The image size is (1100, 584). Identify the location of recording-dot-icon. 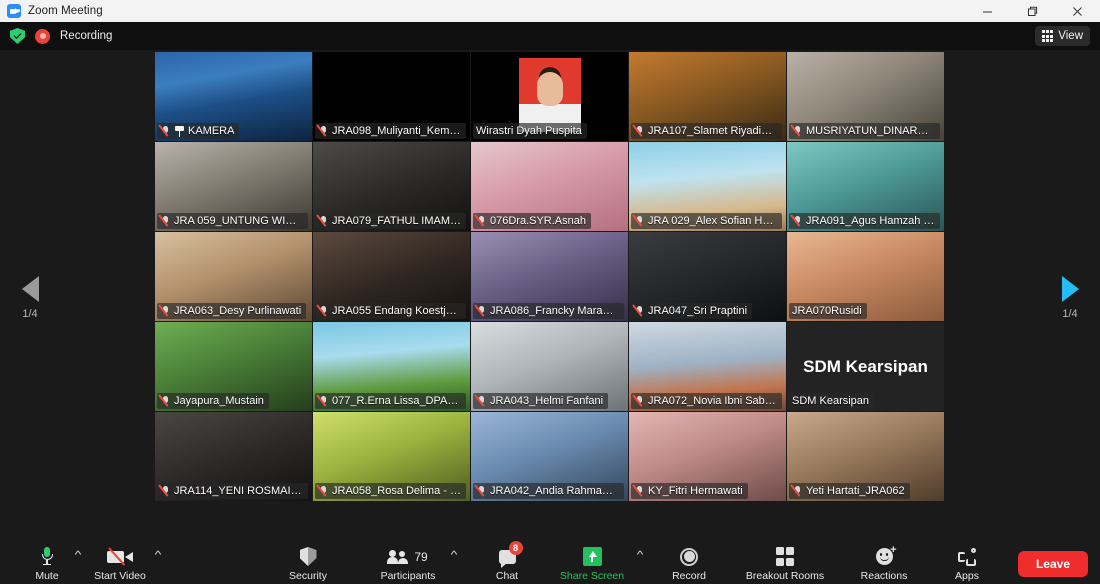
(42, 36).